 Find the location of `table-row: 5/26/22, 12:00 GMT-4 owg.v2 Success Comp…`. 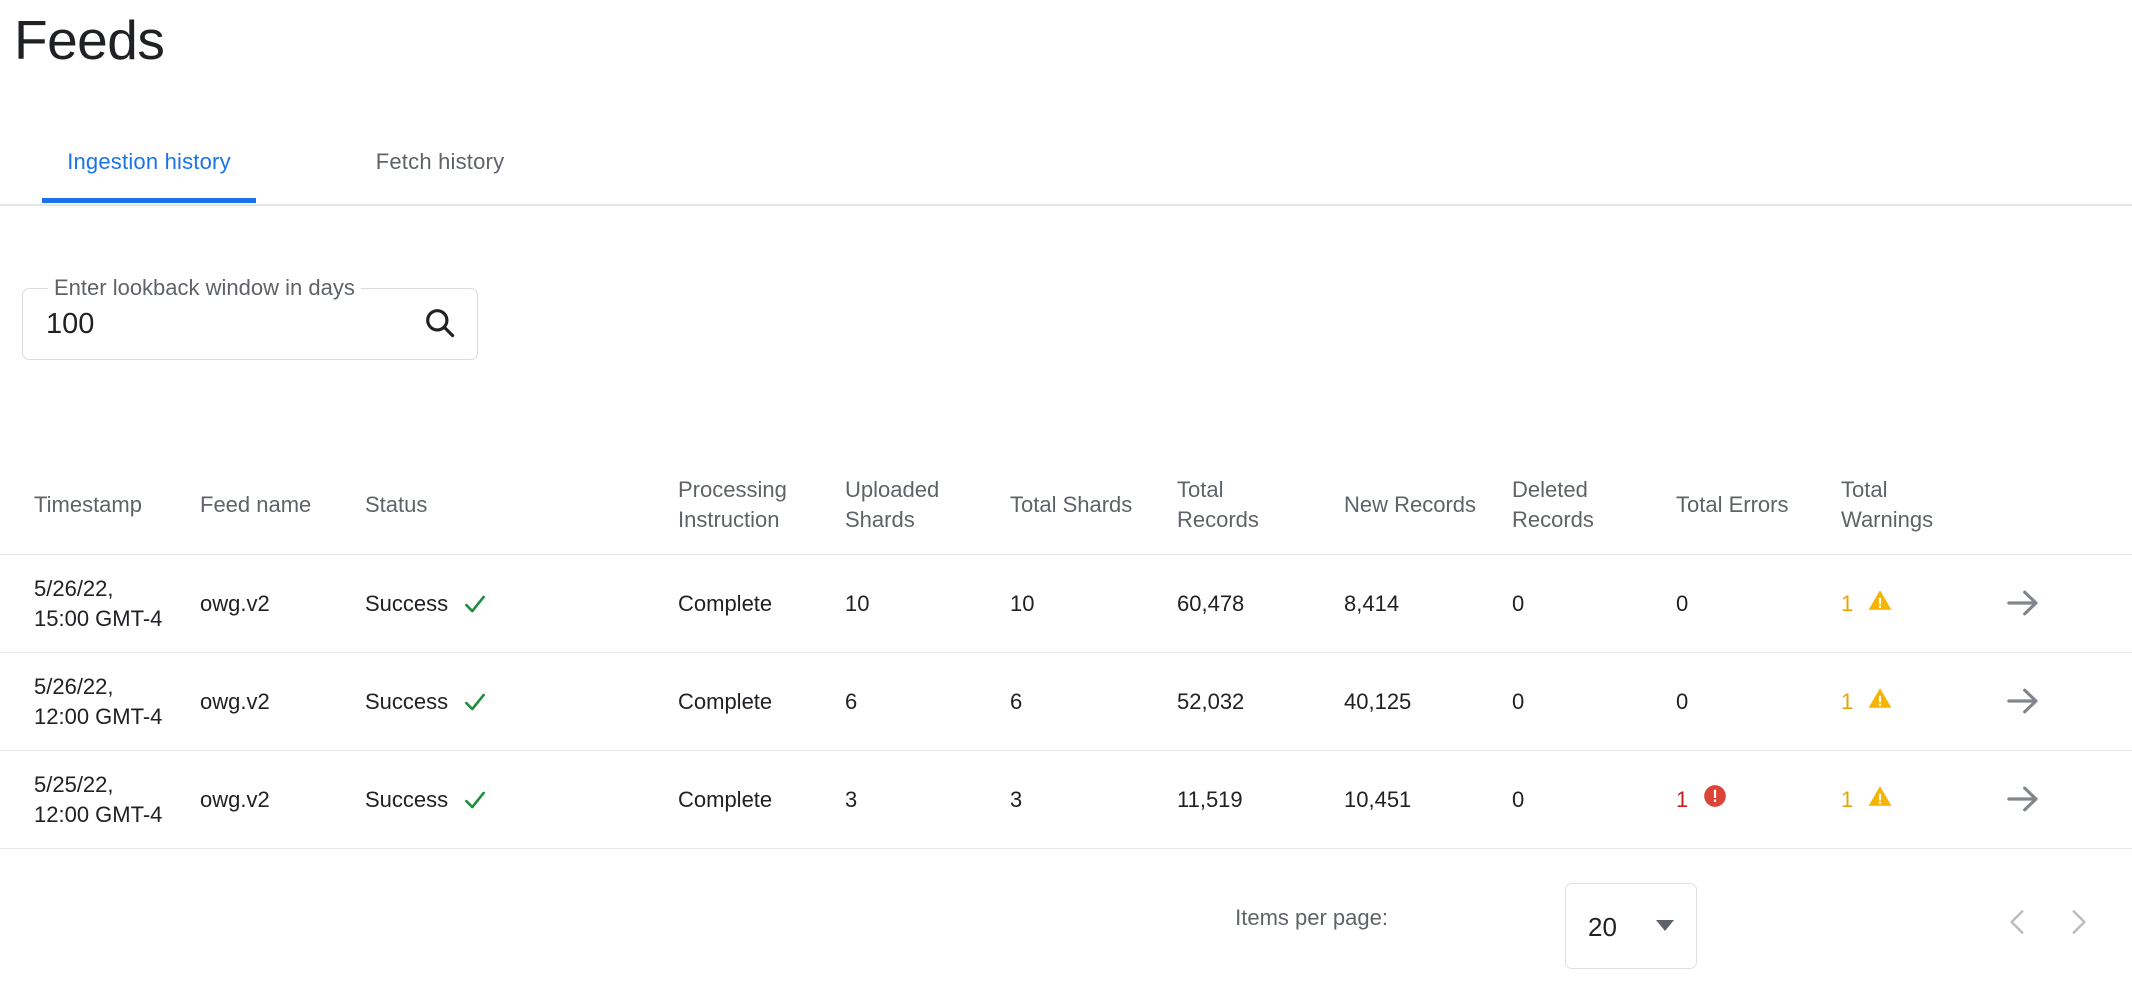

table-row: 5/26/22, 12:00 GMT-4 owg.v2 Success Comp… is located at coordinates (1066, 702).